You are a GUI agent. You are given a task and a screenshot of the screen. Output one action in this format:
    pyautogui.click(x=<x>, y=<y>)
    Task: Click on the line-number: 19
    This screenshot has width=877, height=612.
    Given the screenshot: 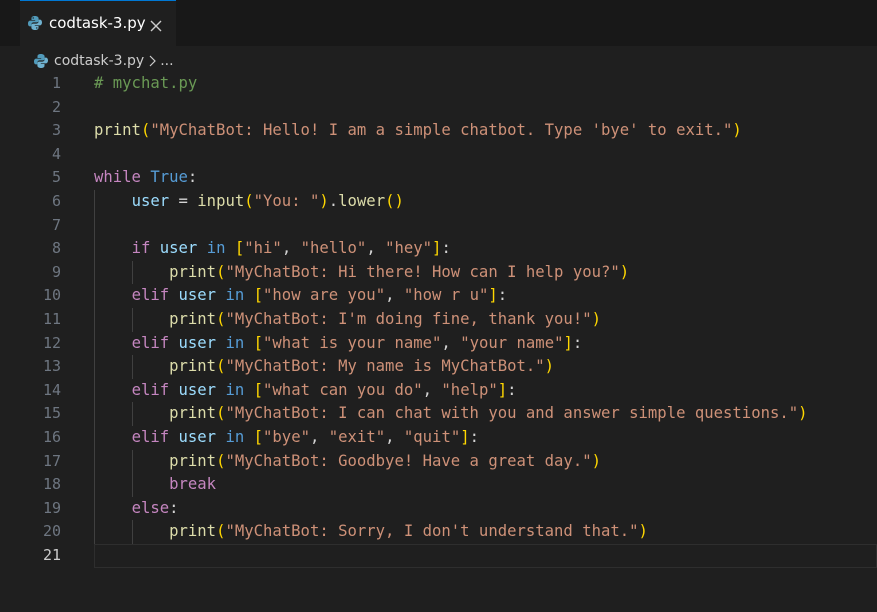 What is the action you would take?
    pyautogui.click(x=51, y=507)
    